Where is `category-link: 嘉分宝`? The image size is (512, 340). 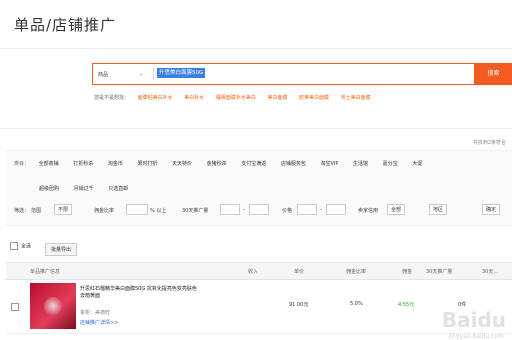
category-link: 嘉分宝 is located at coordinates (390, 164).